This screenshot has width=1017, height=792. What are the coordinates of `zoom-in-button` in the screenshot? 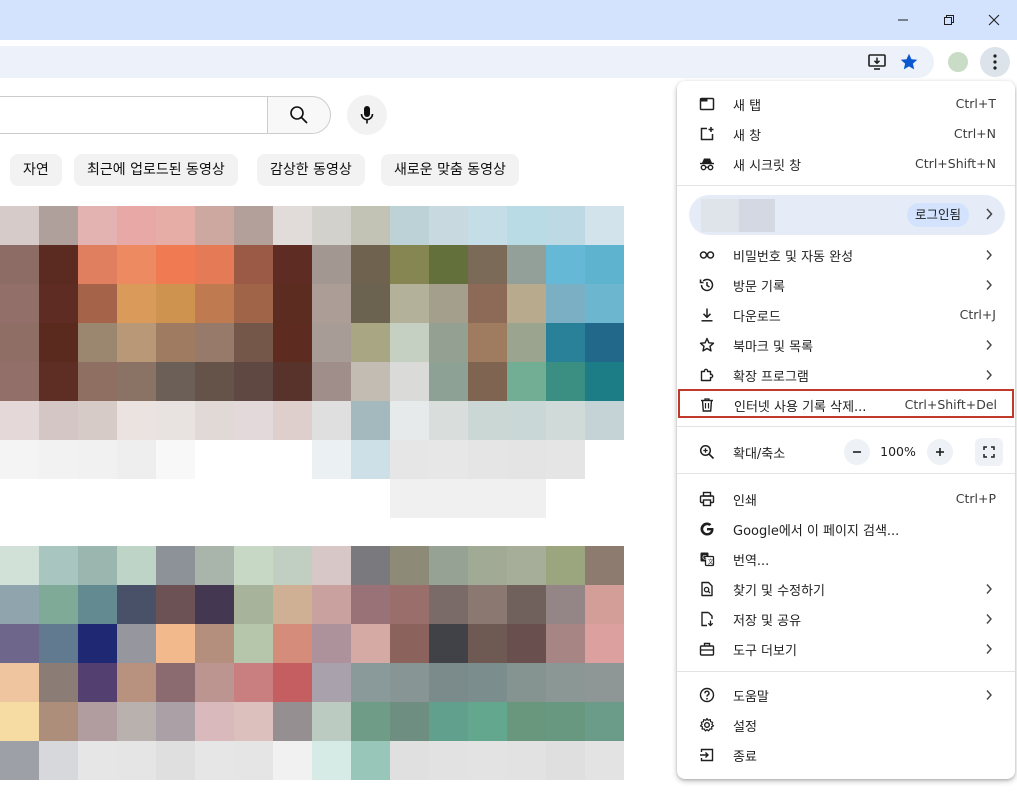 It's located at (940, 452).